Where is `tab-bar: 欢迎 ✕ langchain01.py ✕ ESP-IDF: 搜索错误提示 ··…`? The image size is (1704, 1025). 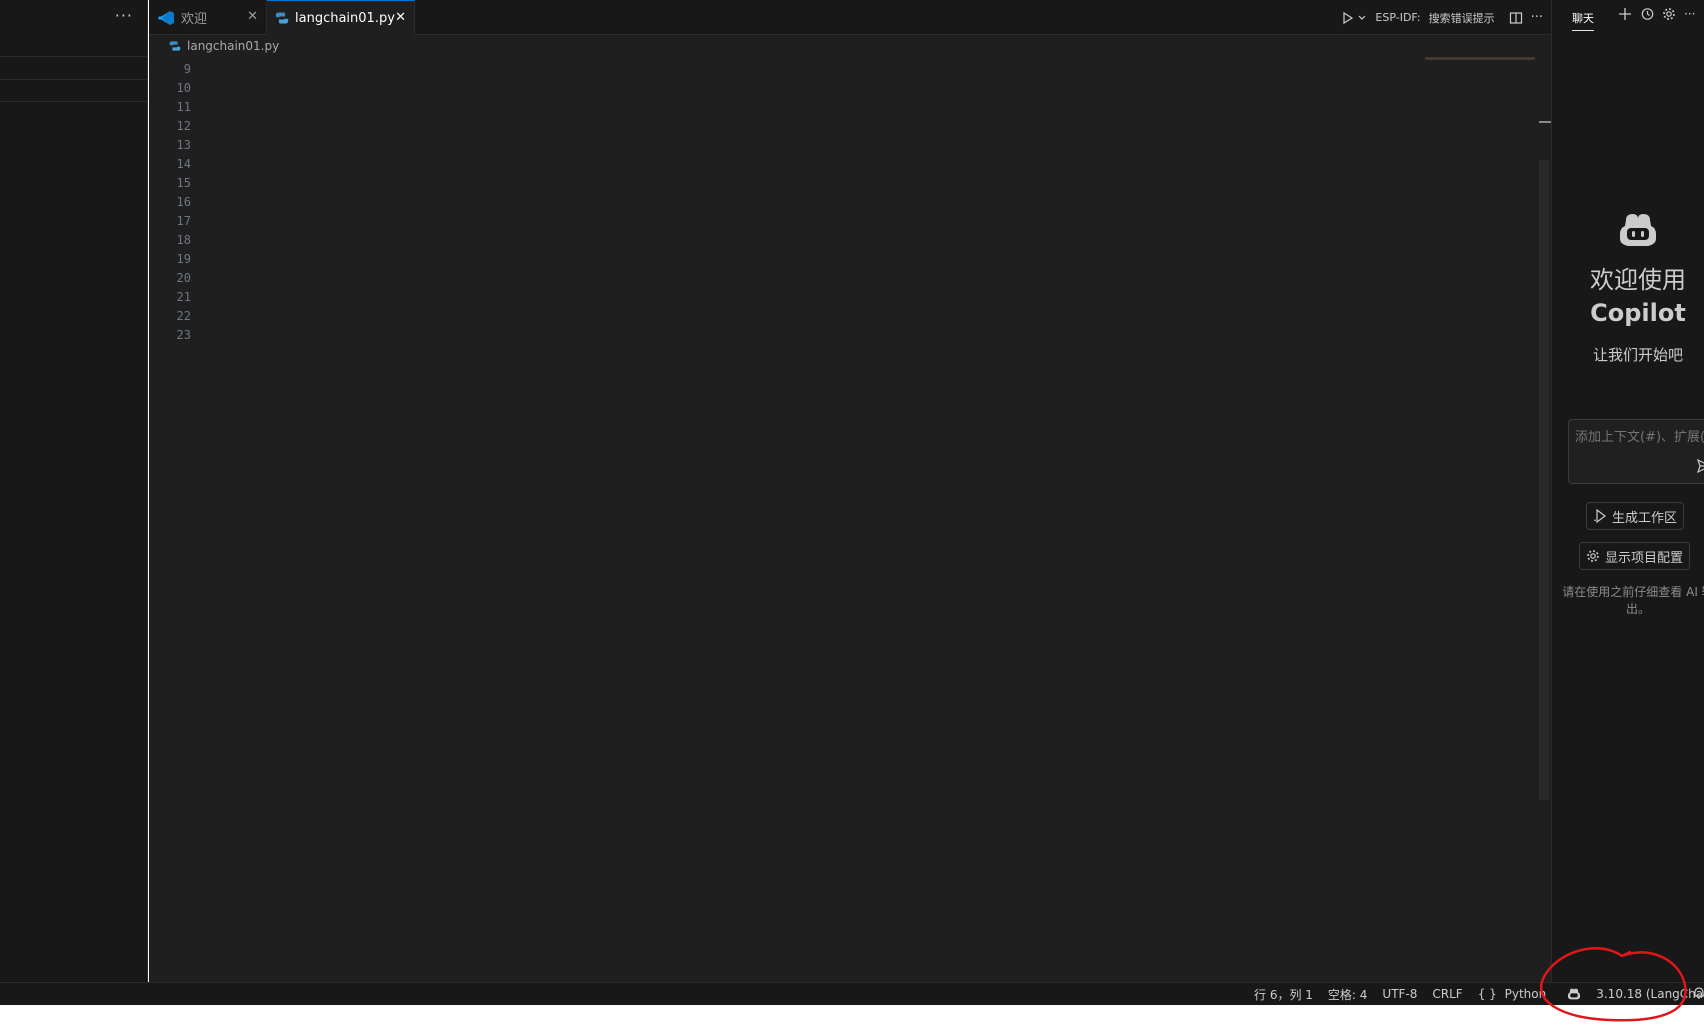 tab-bar: 欢迎 ✕ langchain01.py ✕ ESP-IDF: 搜索错误提示 ··… is located at coordinates (850, 17).